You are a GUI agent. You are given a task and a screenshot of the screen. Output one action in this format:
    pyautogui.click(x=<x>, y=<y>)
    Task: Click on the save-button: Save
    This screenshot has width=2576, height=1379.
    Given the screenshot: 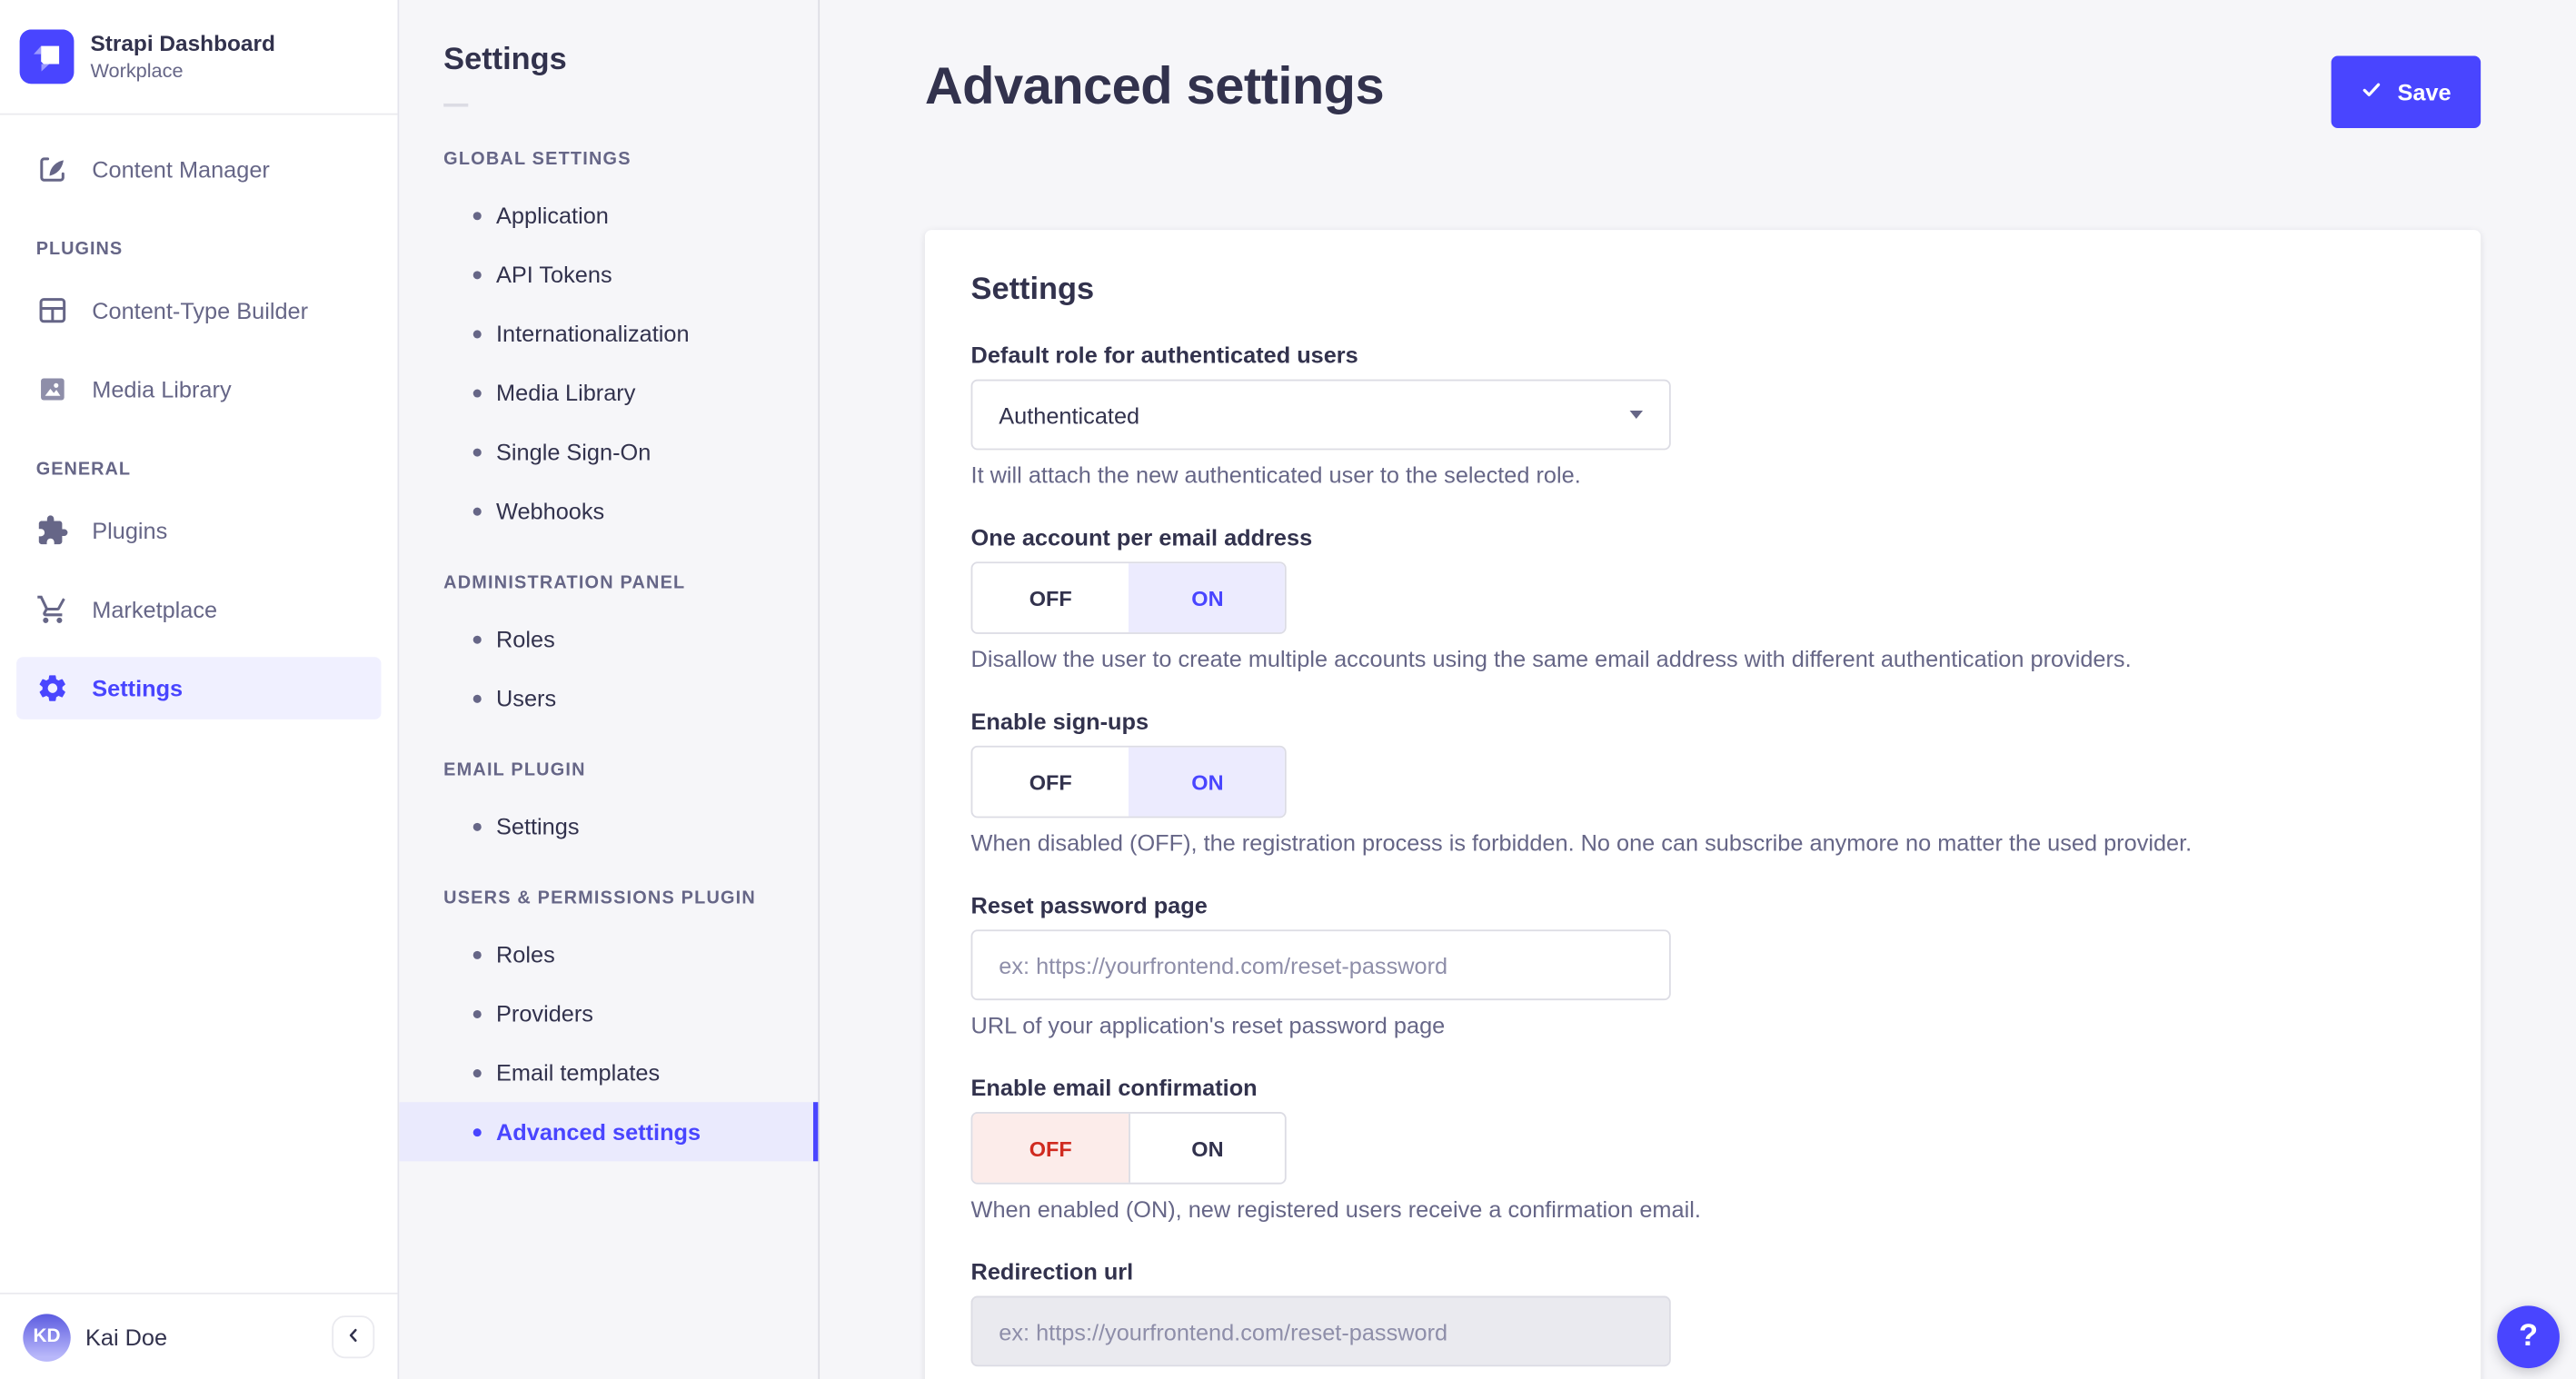 What is the action you would take?
    pyautogui.click(x=2407, y=92)
    